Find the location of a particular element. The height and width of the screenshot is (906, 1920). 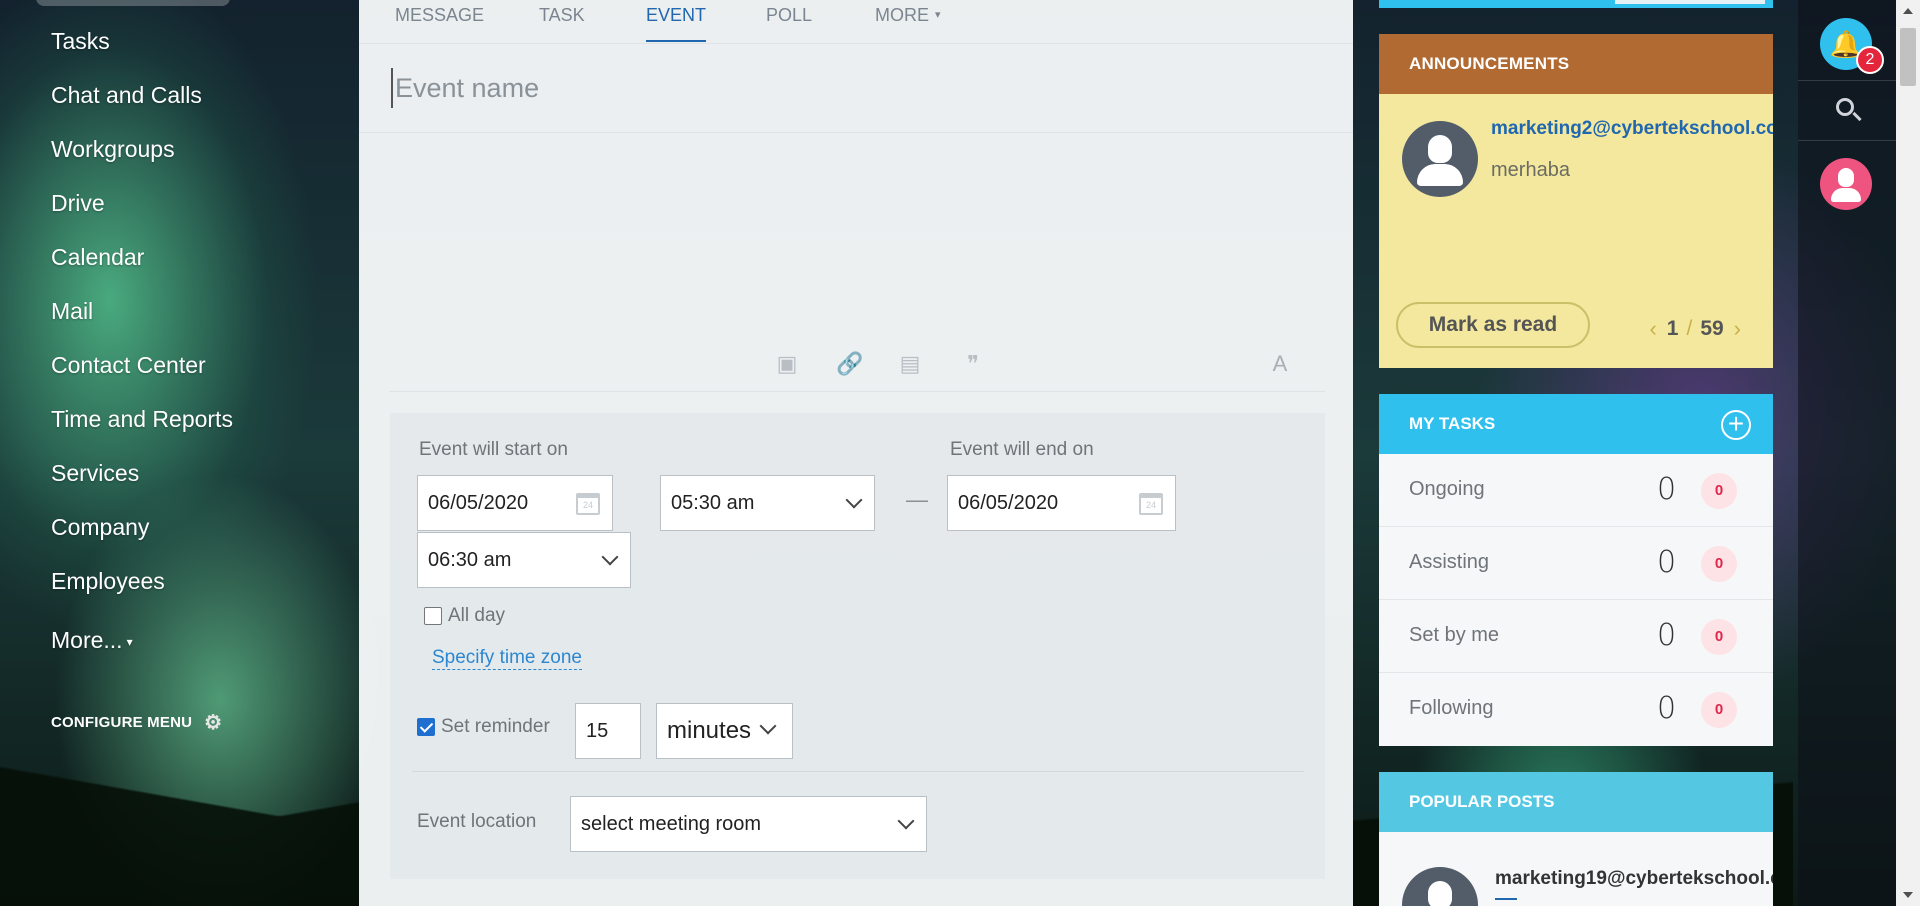

sidebar-item-services: Services is located at coordinates (95, 473).